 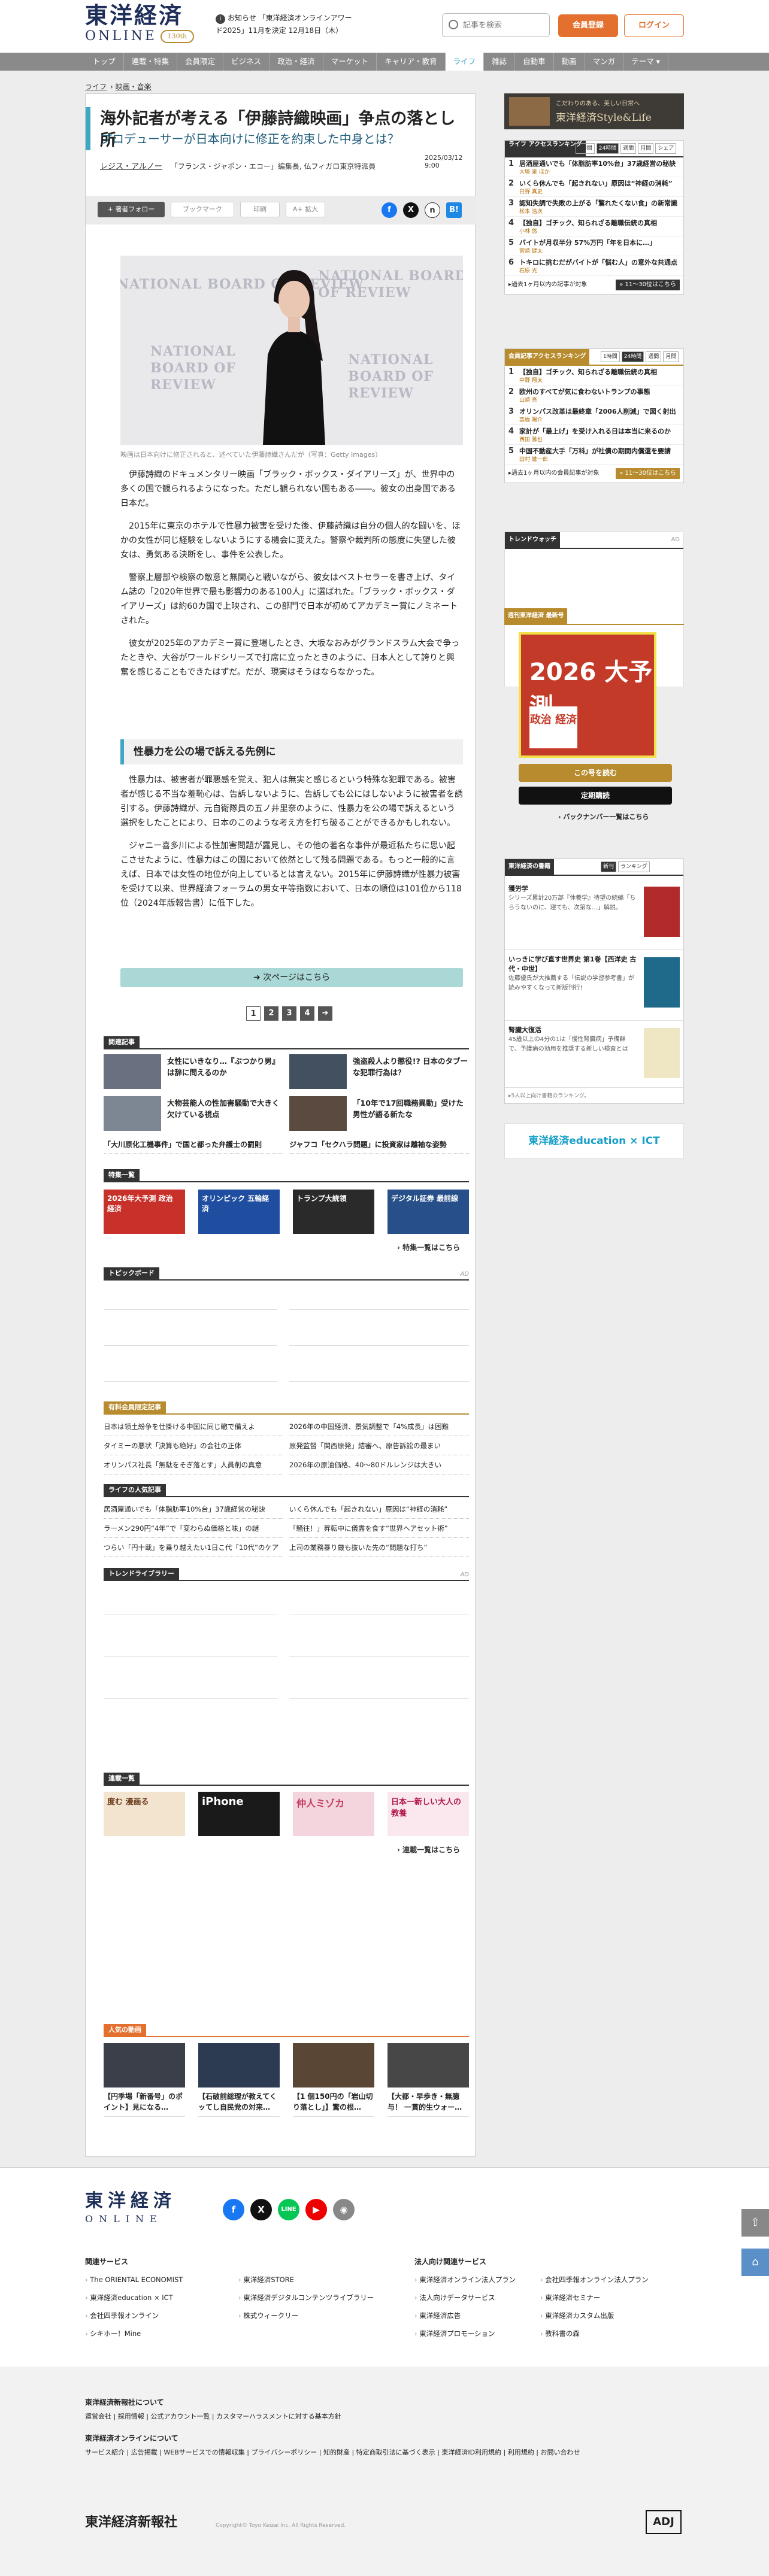 What do you see at coordinates (594, 207) in the screenshot?
I see `ranking-item: 3 認知失調で失敗の上がる「驚れたくない食」の新常識 松本 浩次` at bounding box center [594, 207].